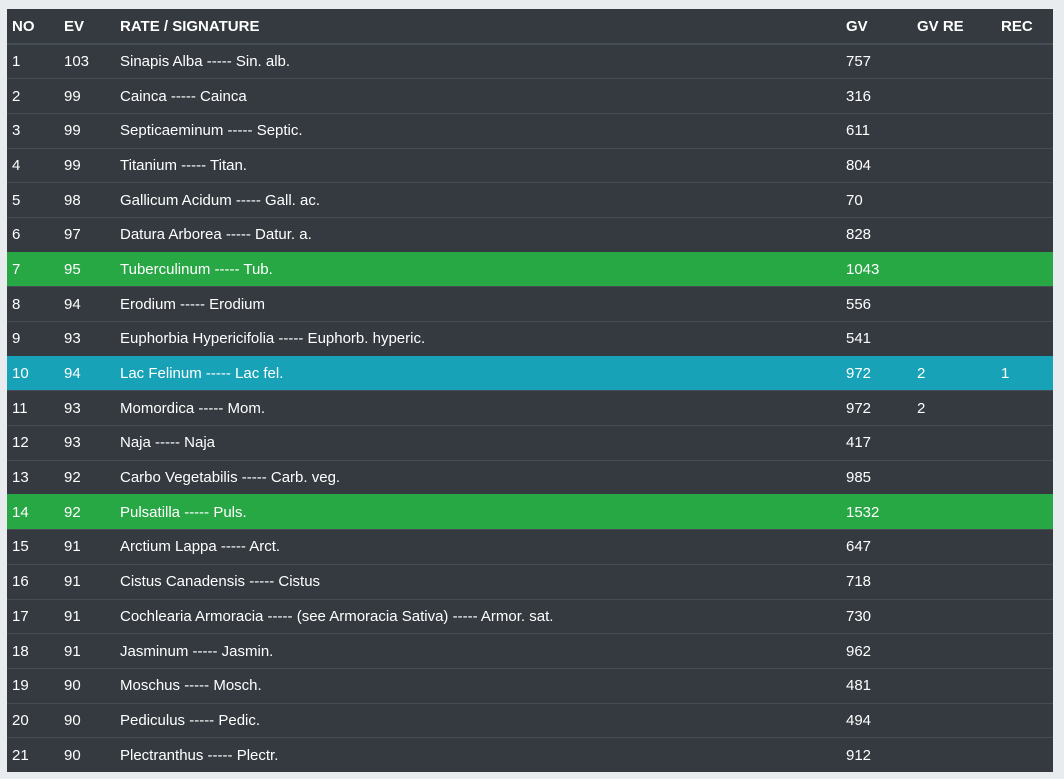  What do you see at coordinates (86, 269) in the screenshot?
I see `cell-ev: 95` at bounding box center [86, 269].